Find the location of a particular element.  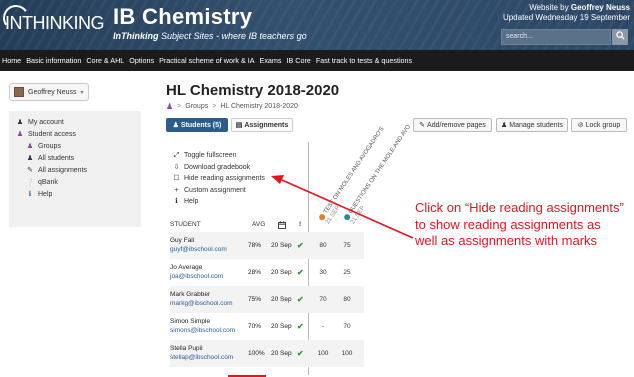

arrow-line is located at coordinates (347, 209).